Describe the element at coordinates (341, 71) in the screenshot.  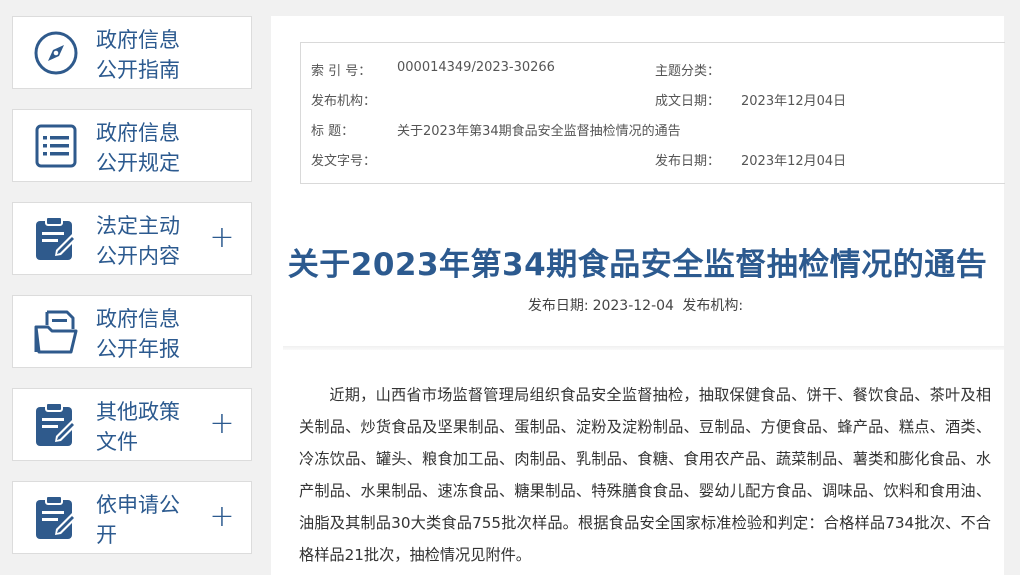
I see `index-number-label: 索 引 号：` at that location.